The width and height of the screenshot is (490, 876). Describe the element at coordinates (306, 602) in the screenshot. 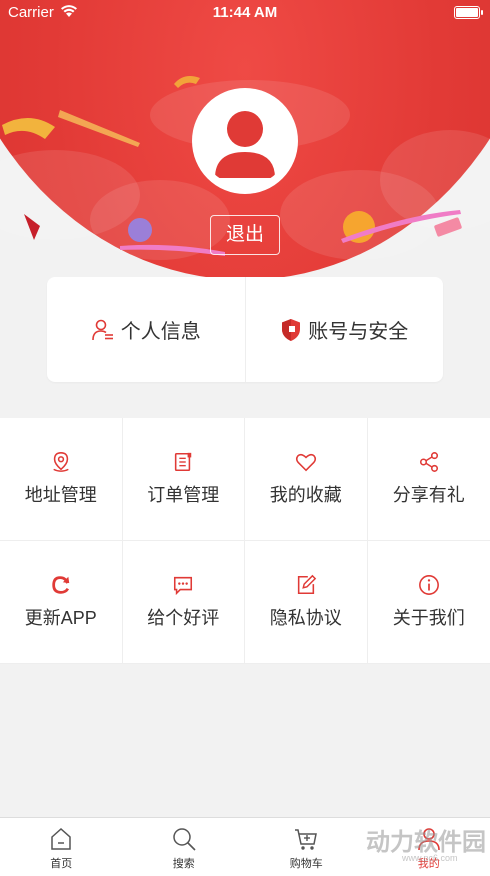

I see `grid-item-privacy: 隐私协议` at that location.